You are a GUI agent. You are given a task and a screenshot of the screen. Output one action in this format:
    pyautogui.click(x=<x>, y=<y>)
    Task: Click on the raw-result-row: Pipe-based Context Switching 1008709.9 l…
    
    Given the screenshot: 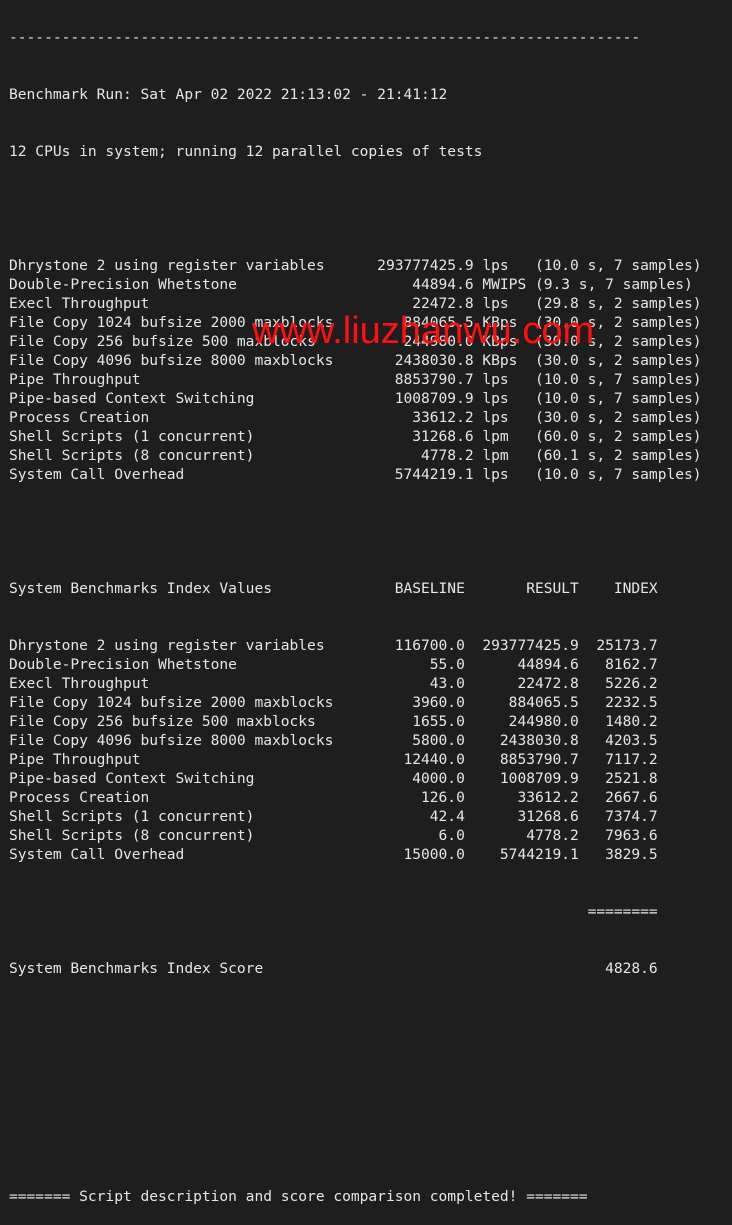 What is the action you would take?
    pyautogui.click(x=355, y=398)
    